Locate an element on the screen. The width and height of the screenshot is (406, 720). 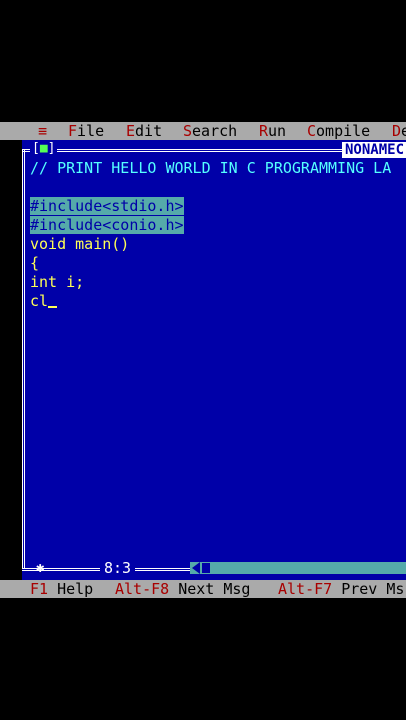
code-text: cl is located at coordinates (39, 301).